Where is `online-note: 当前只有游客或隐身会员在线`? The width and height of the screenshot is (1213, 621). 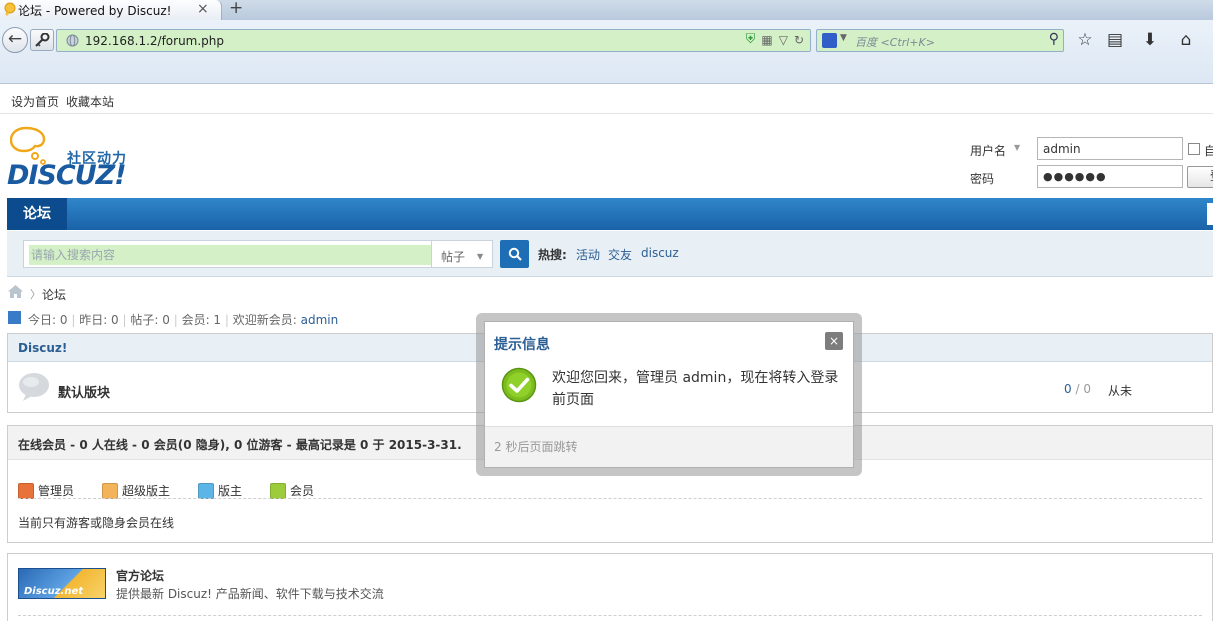 online-note: 当前只有游客或隐身会员在线 is located at coordinates (96, 523).